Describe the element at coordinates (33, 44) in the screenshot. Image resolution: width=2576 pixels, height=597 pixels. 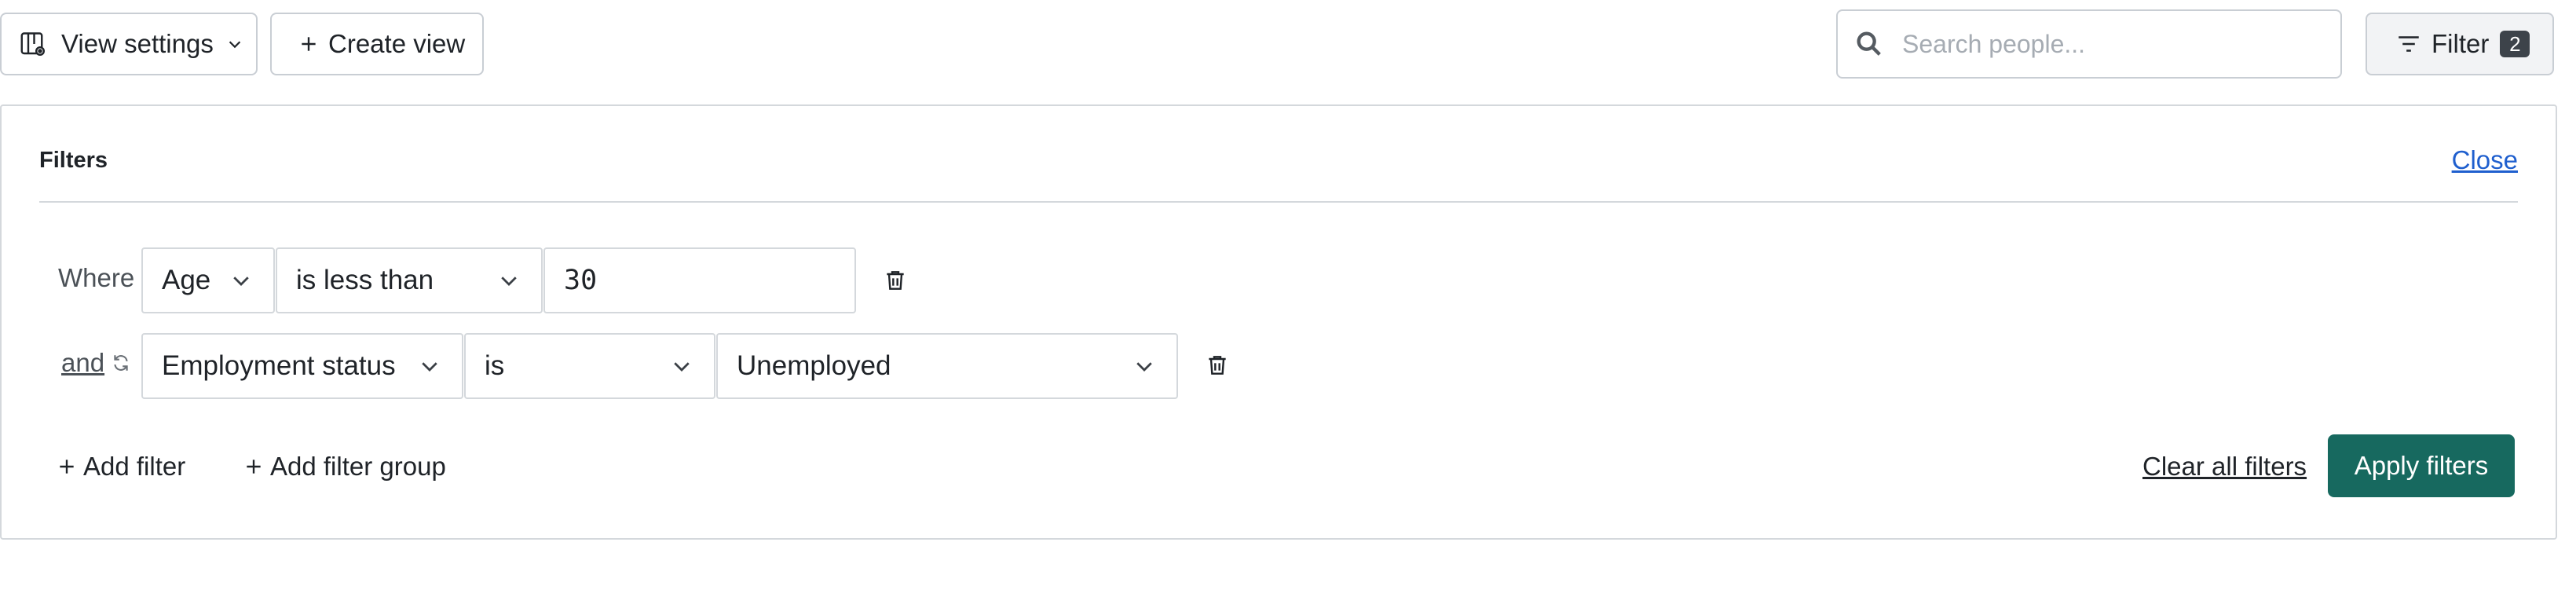
I see `layout-settings-icon` at that location.